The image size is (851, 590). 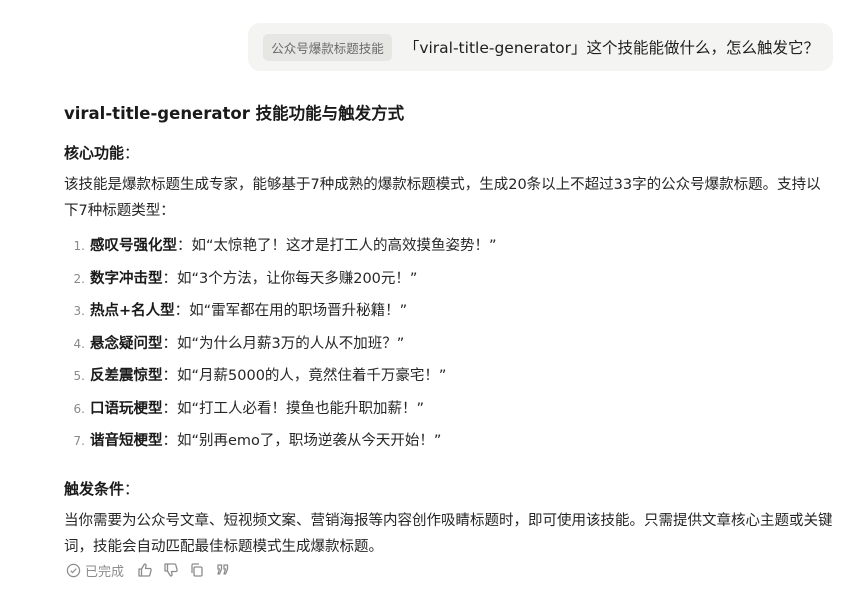 I want to click on copy-icon, so click(x=197, y=570).